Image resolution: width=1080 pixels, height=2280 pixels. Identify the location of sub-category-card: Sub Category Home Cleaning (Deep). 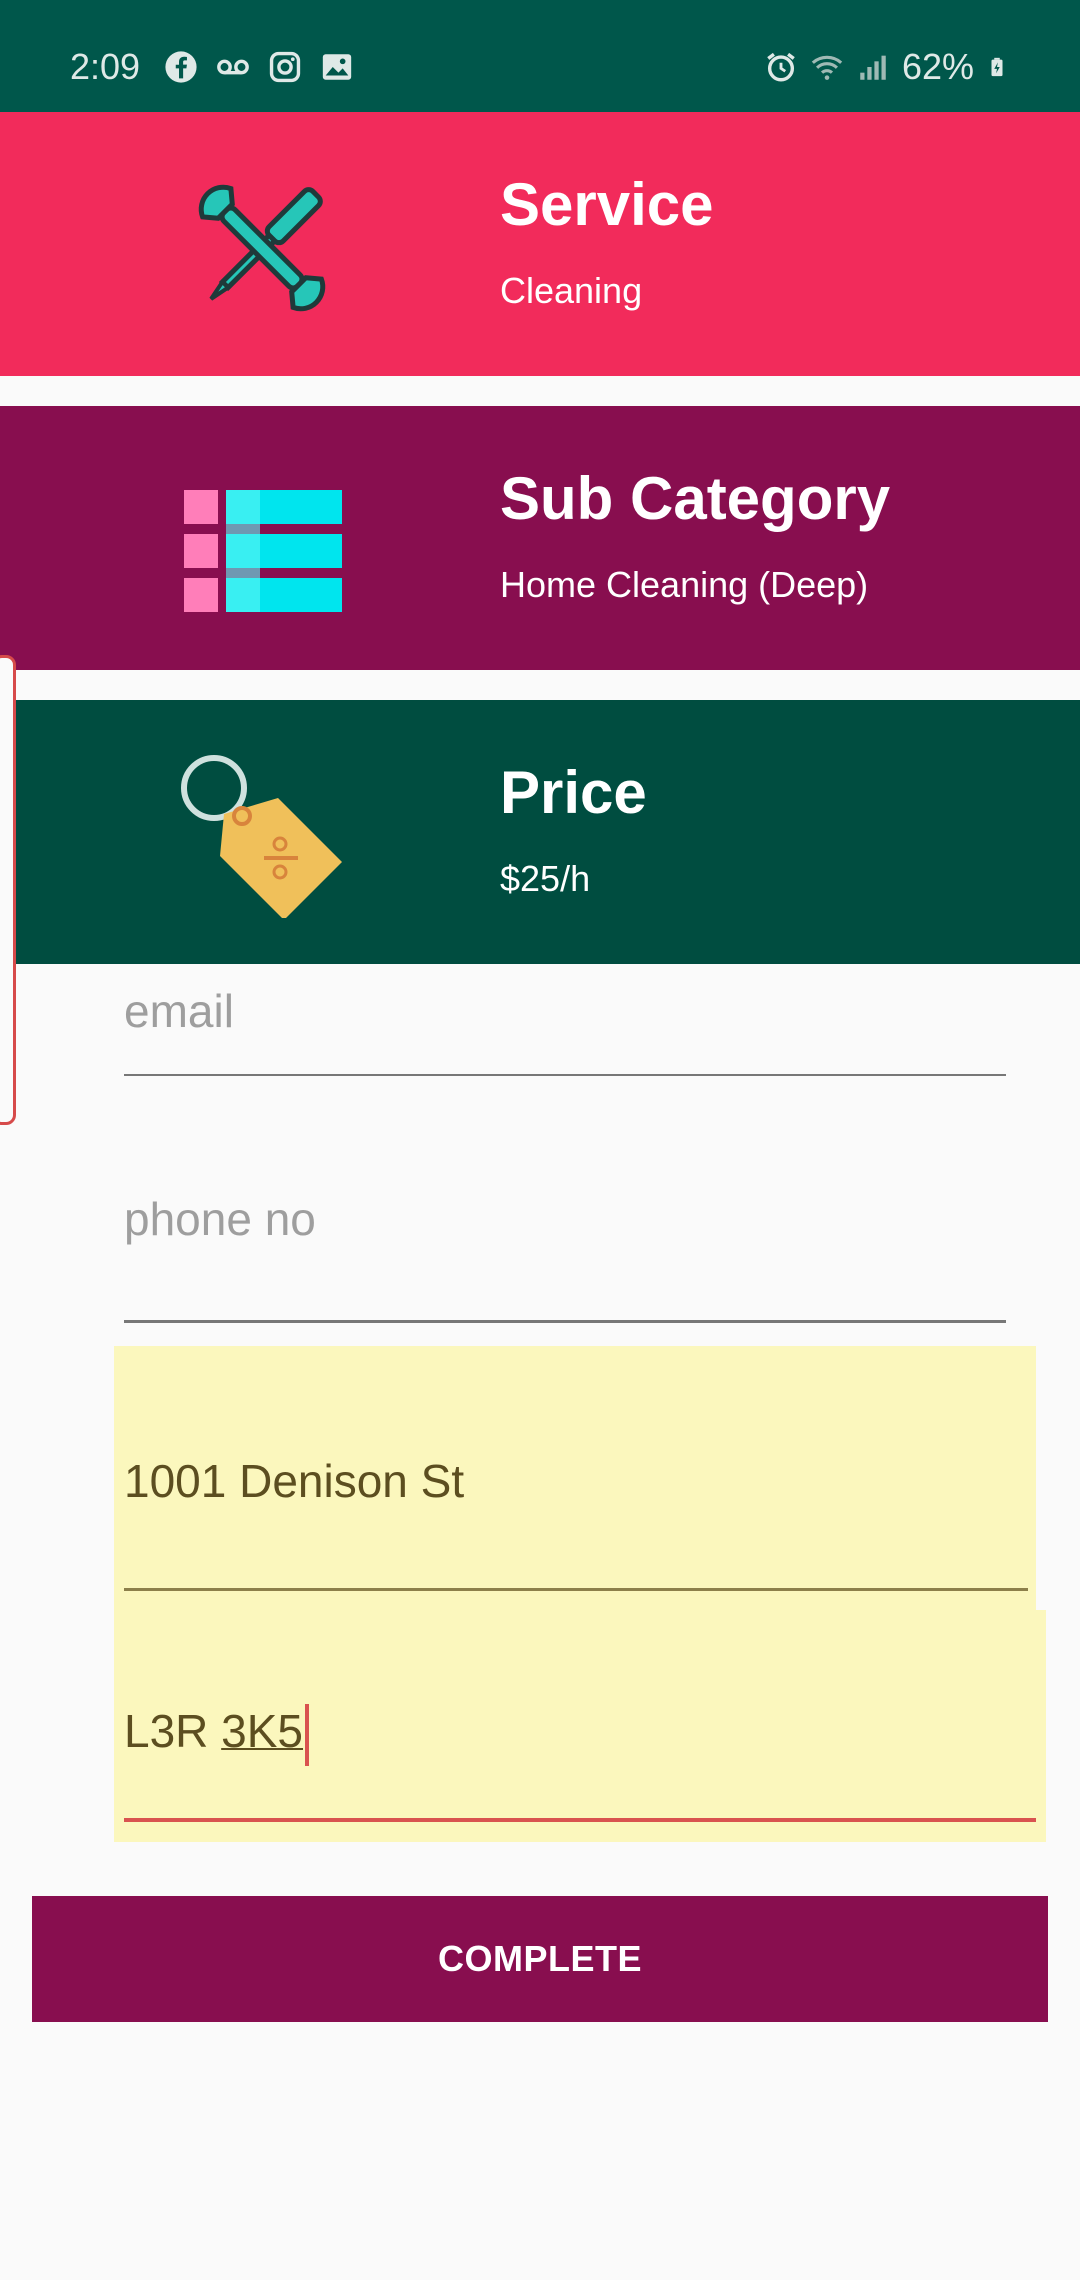
(540, 538).